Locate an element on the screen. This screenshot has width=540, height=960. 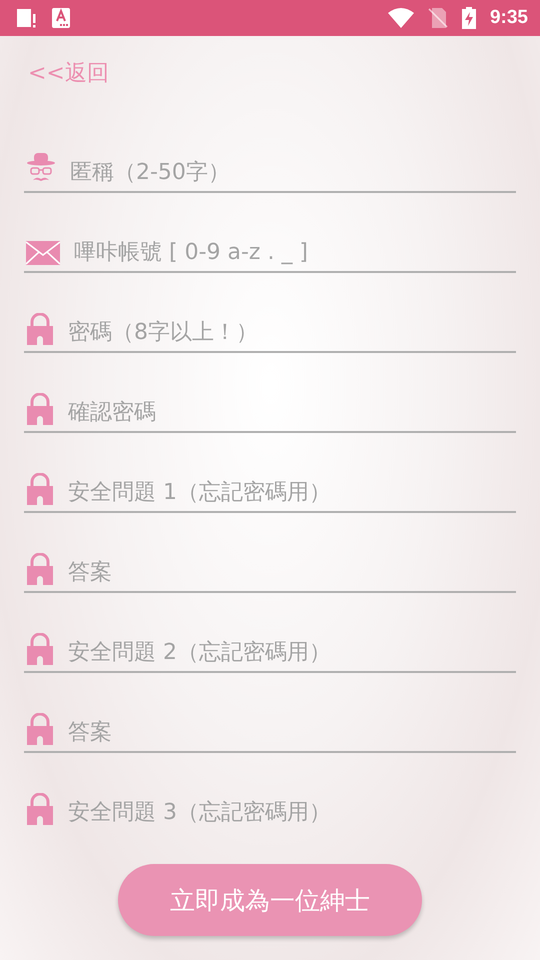
no-sim-icon is located at coordinates (438, 18).